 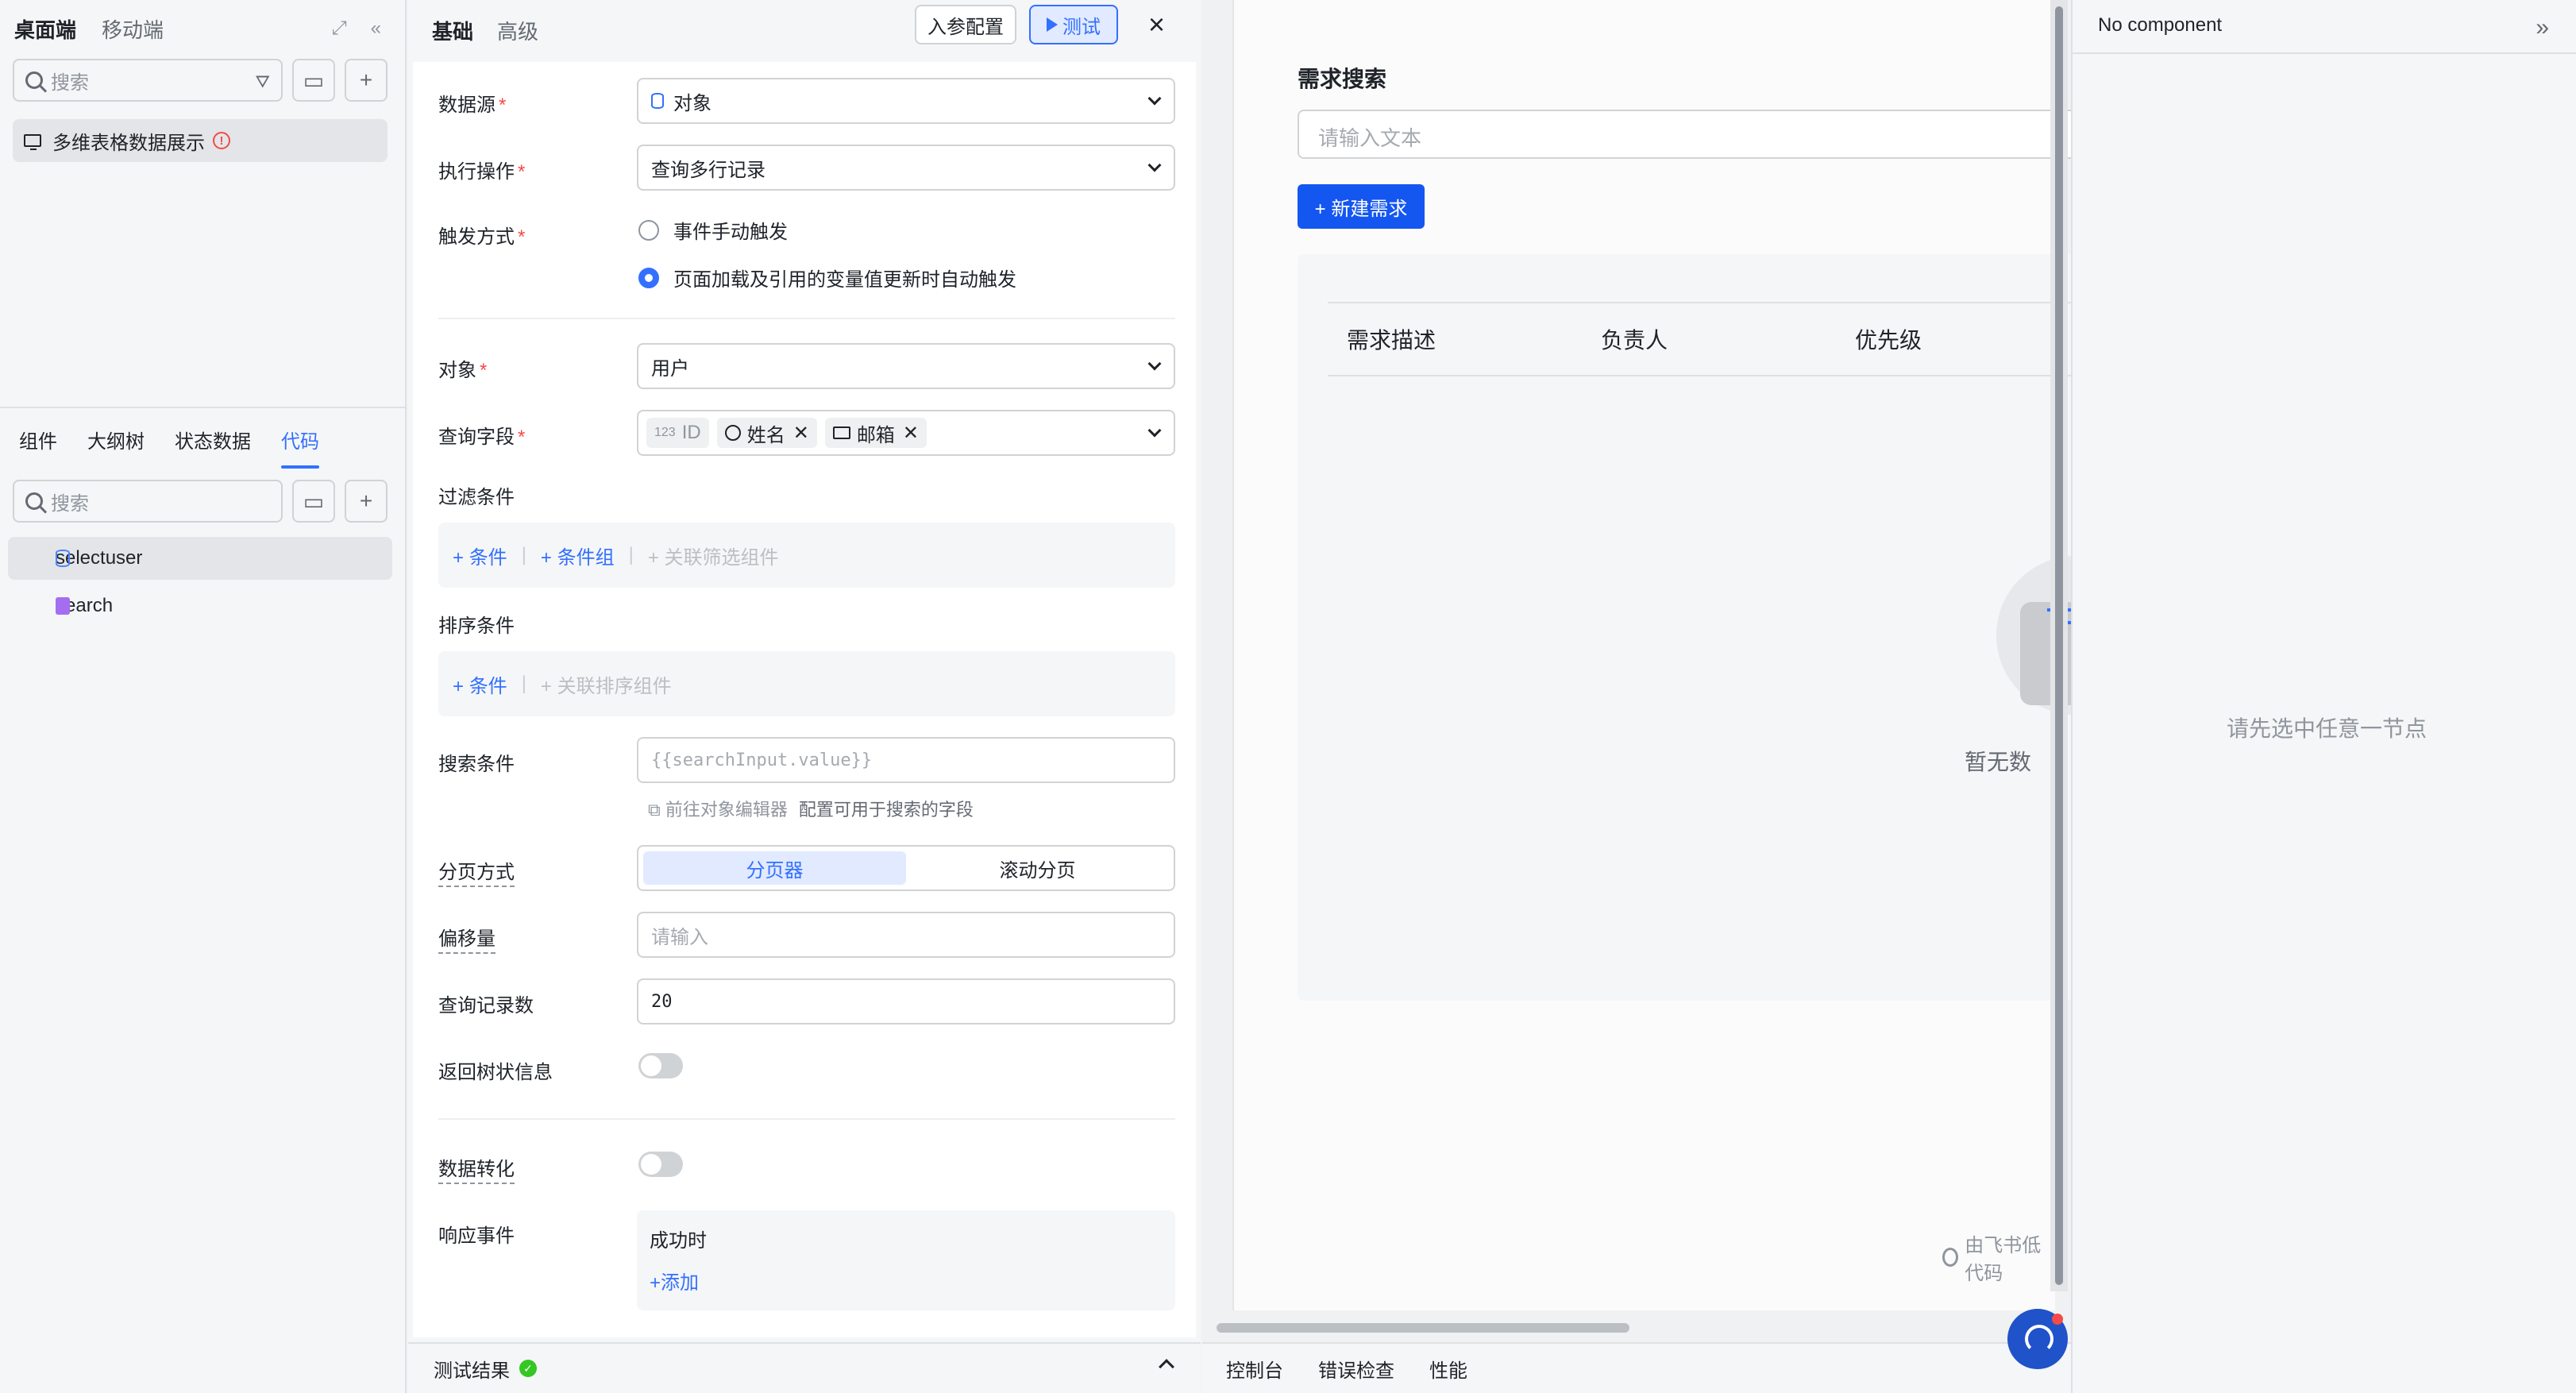 I want to click on horizontal-scrollbar, so click(x=1629, y=1327).